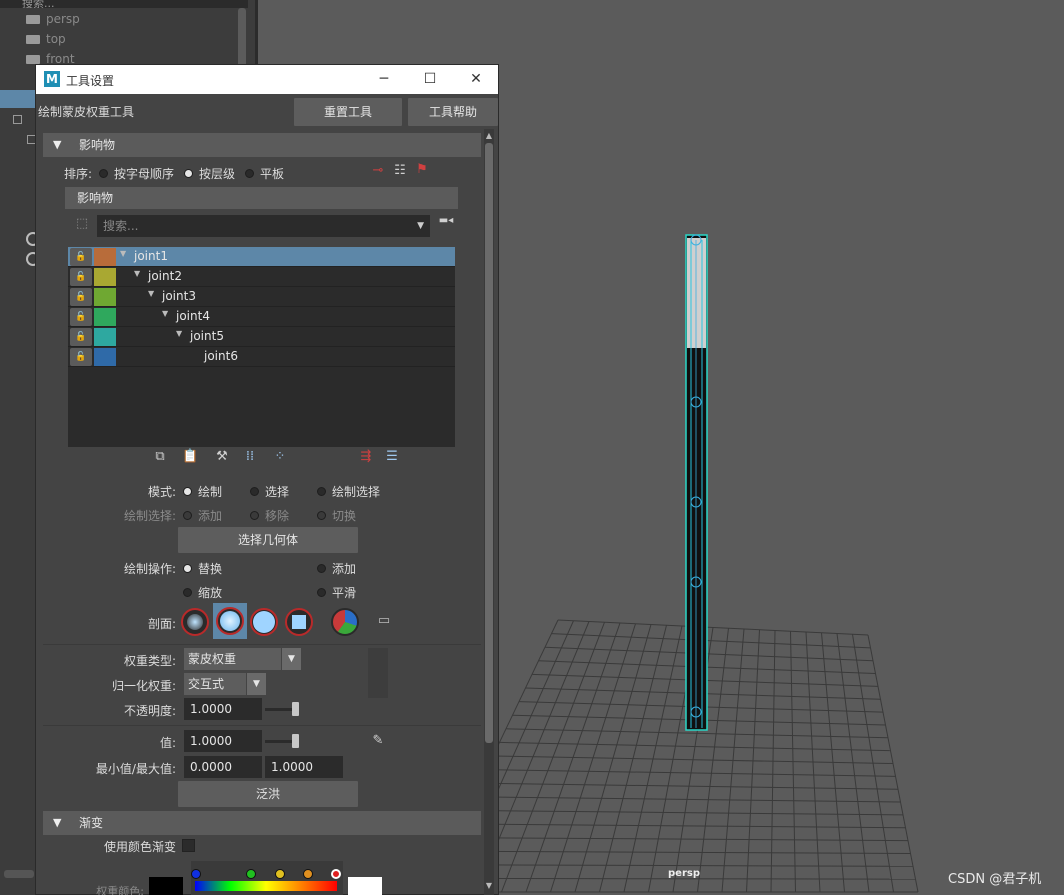  I want to click on mode-paint-select-radio: 绘制选择, so click(348, 491).